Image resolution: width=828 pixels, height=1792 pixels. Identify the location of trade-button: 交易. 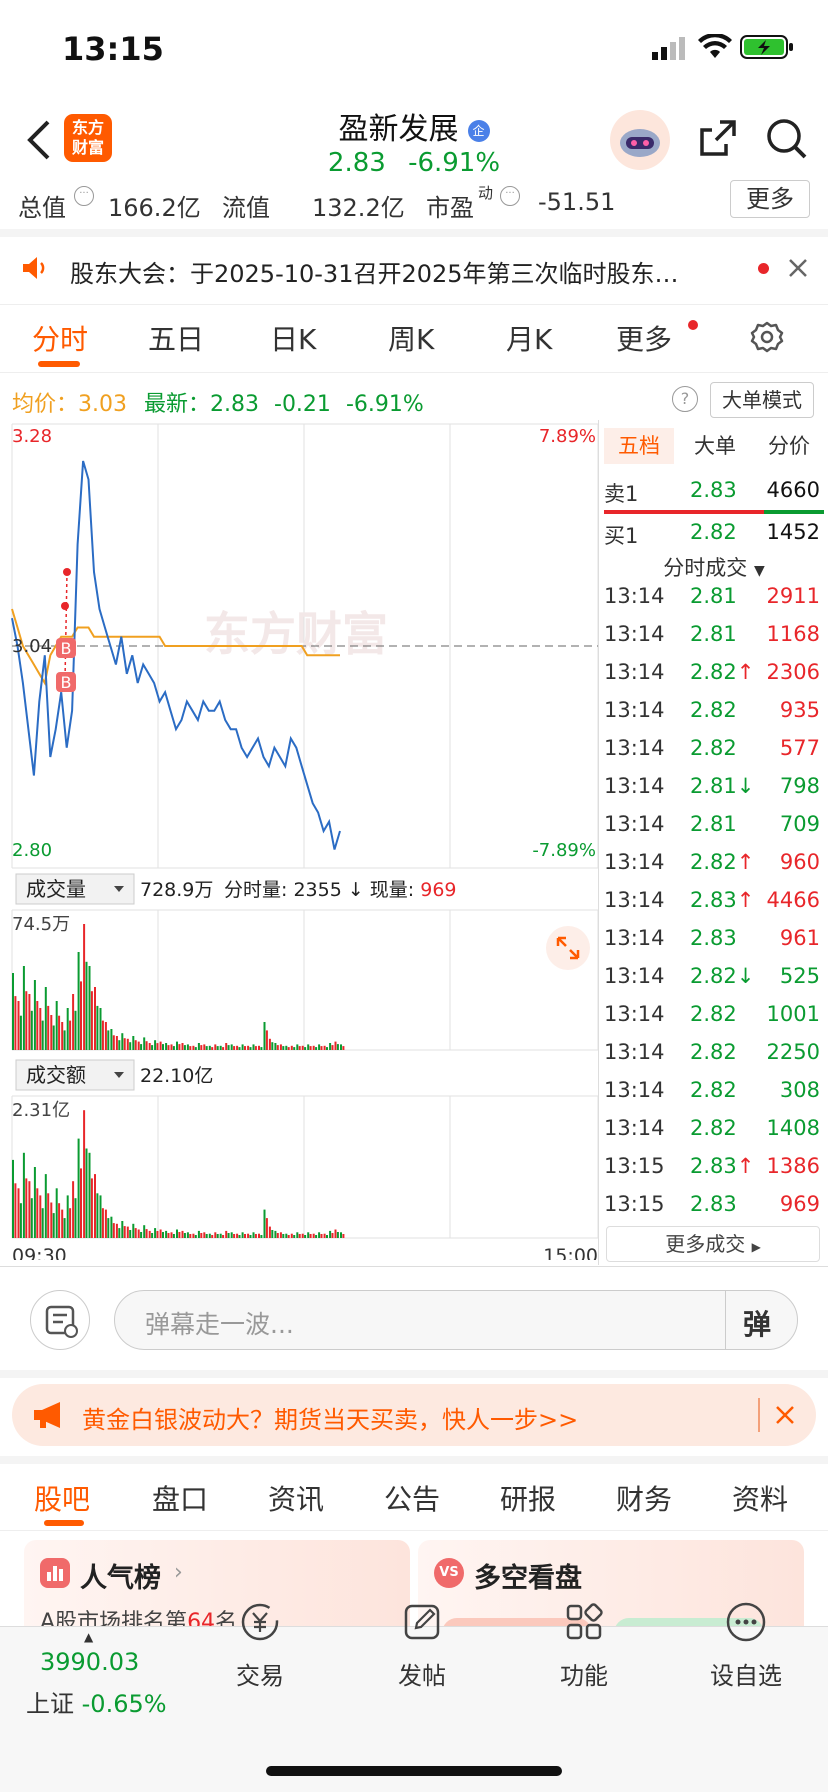
(260, 1645).